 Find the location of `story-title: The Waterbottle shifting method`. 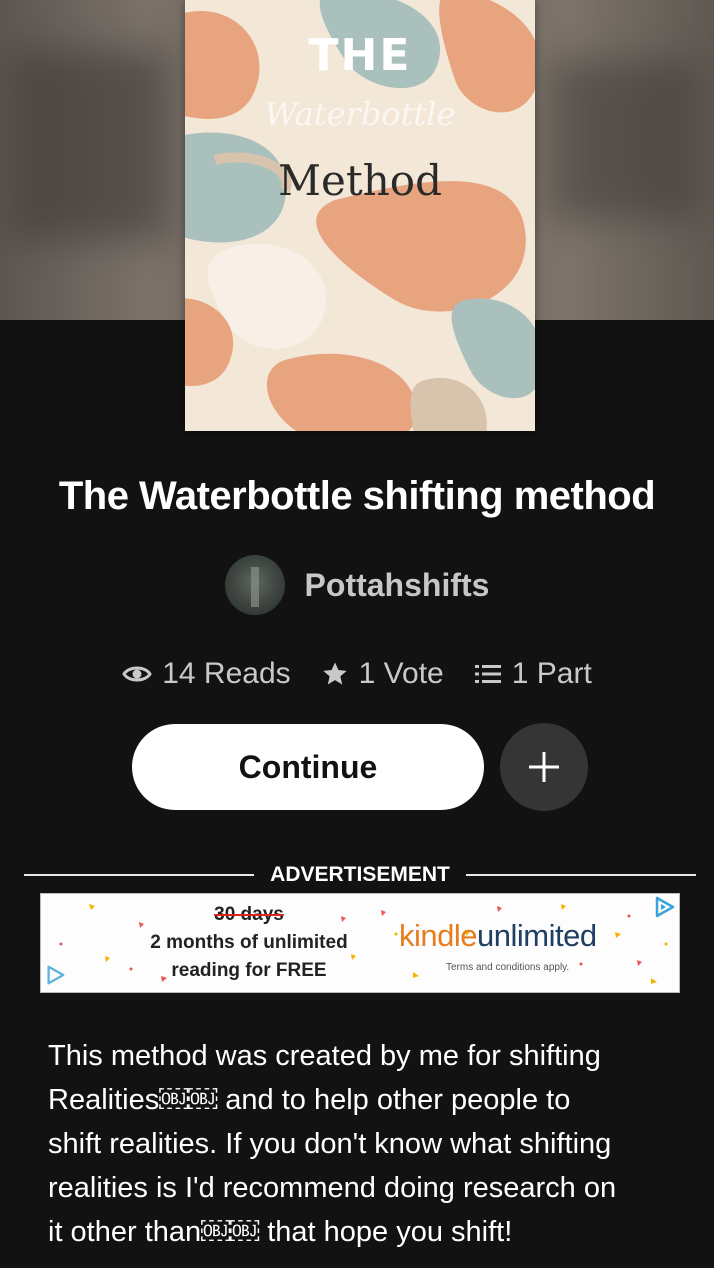

story-title: The Waterbottle shifting method is located at coordinates (357, 496).